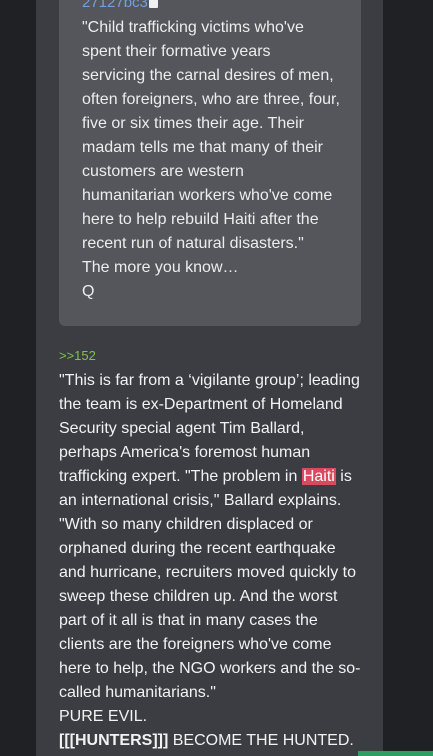 The width and height of the screenshot is (433, 756). Describe the element at coordinates (395, 753) in the screenshot. I see `status-bar-accent` at that location.